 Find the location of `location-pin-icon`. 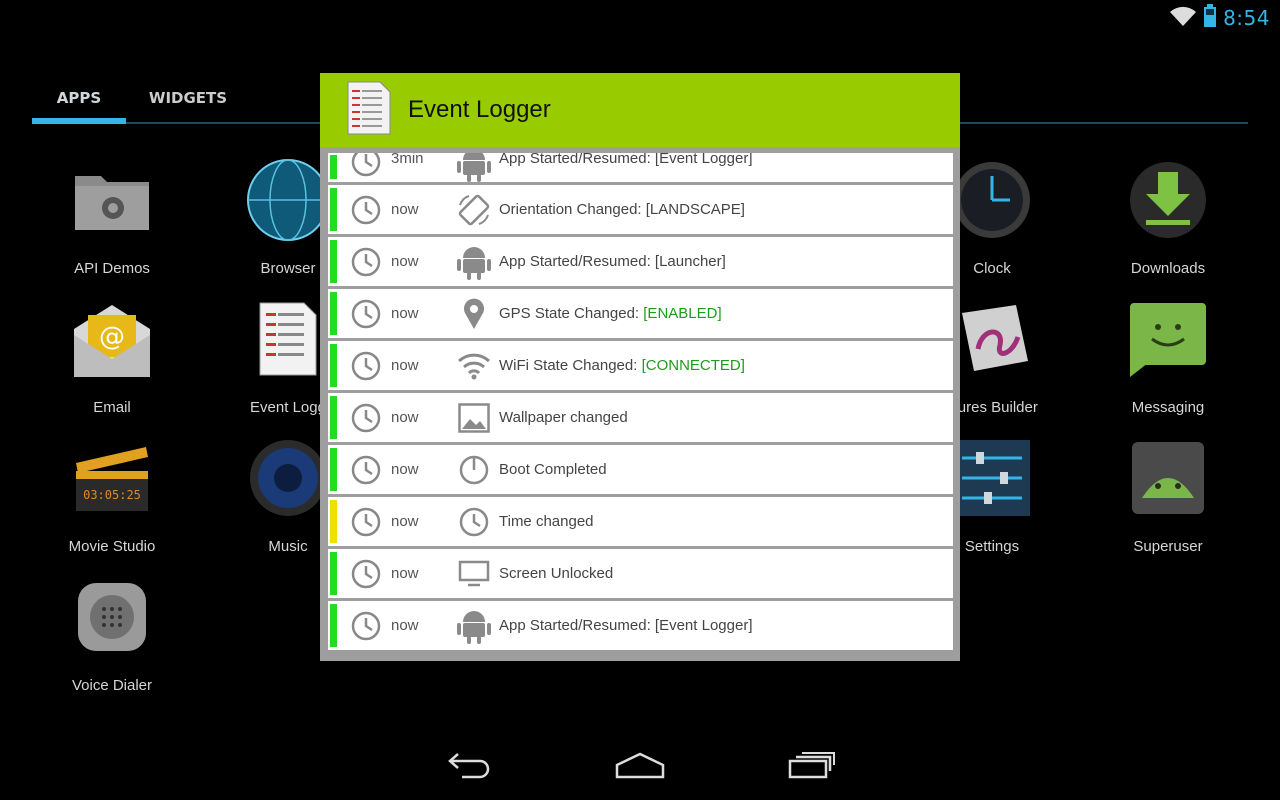

location-pin-icon is located at coordinates (474, 314).